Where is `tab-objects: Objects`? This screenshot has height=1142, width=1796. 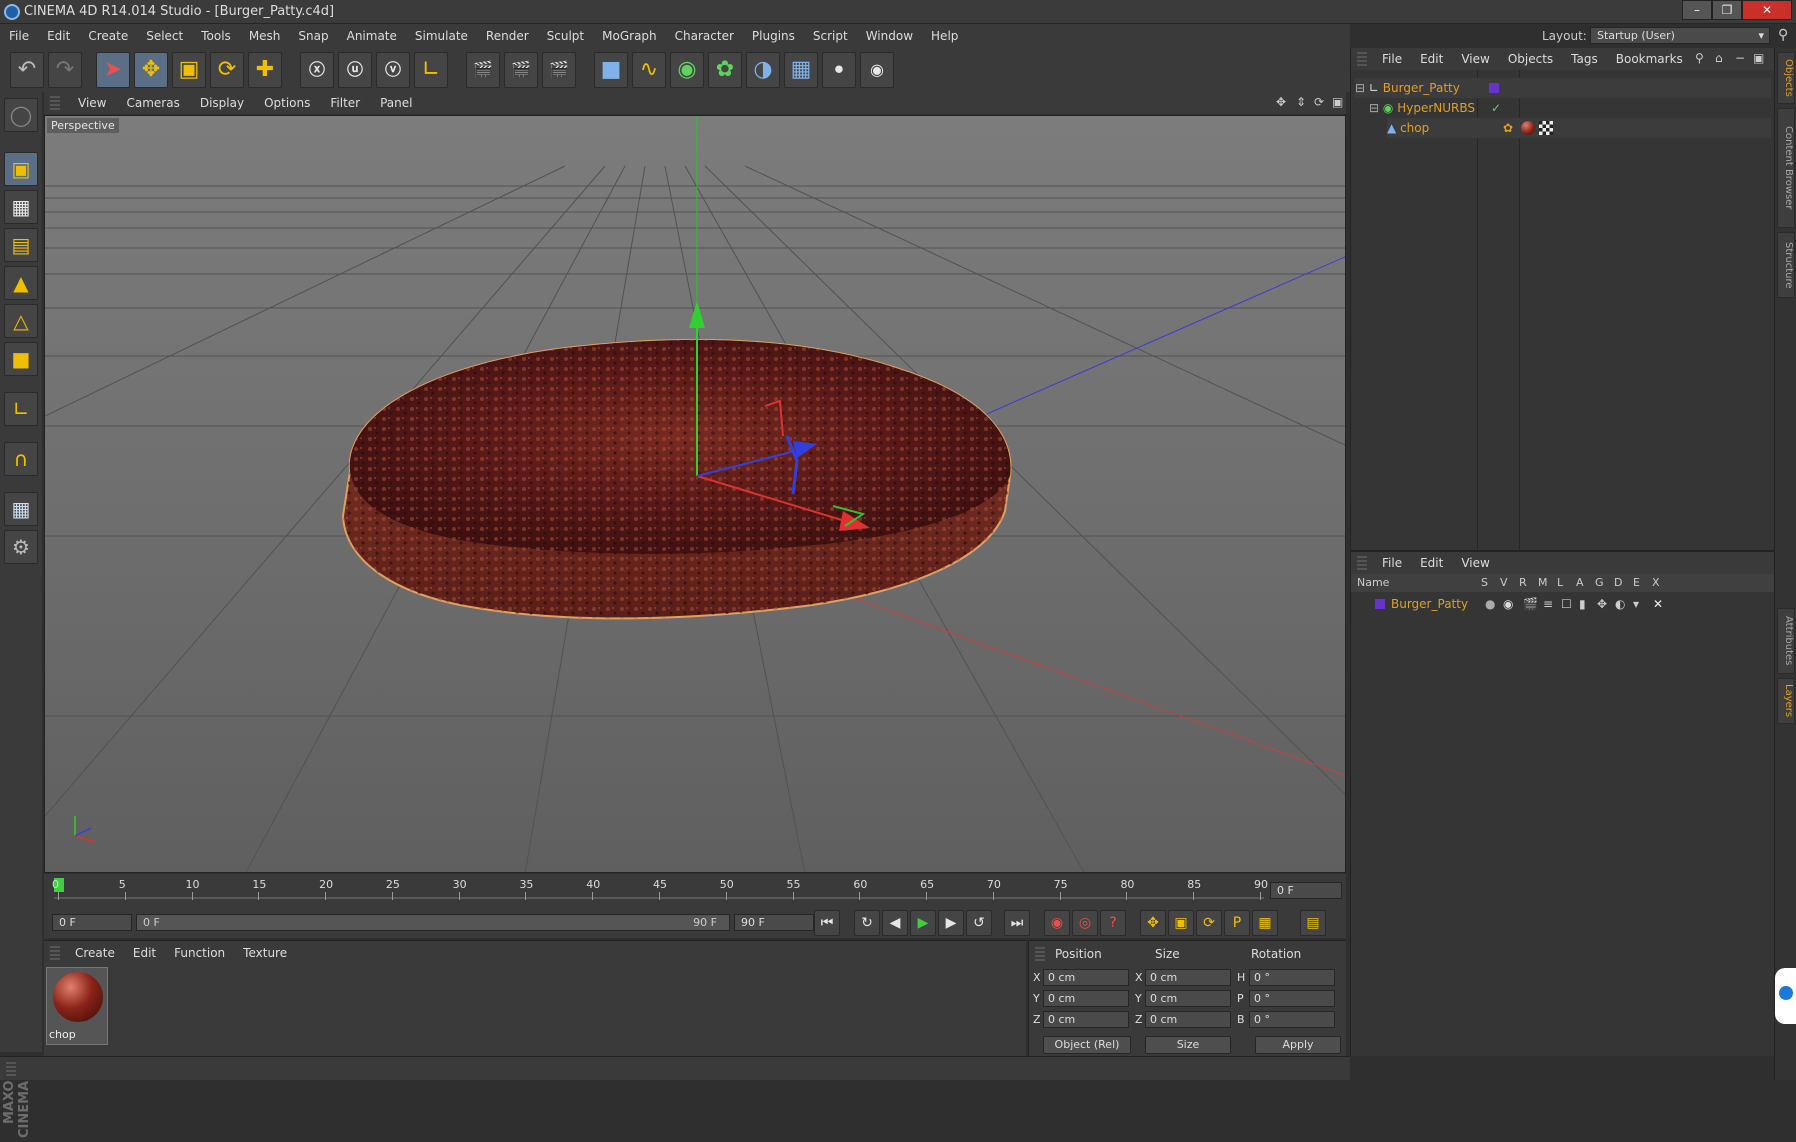
tab-objects: Objects is located at coordinates (1786, 78).